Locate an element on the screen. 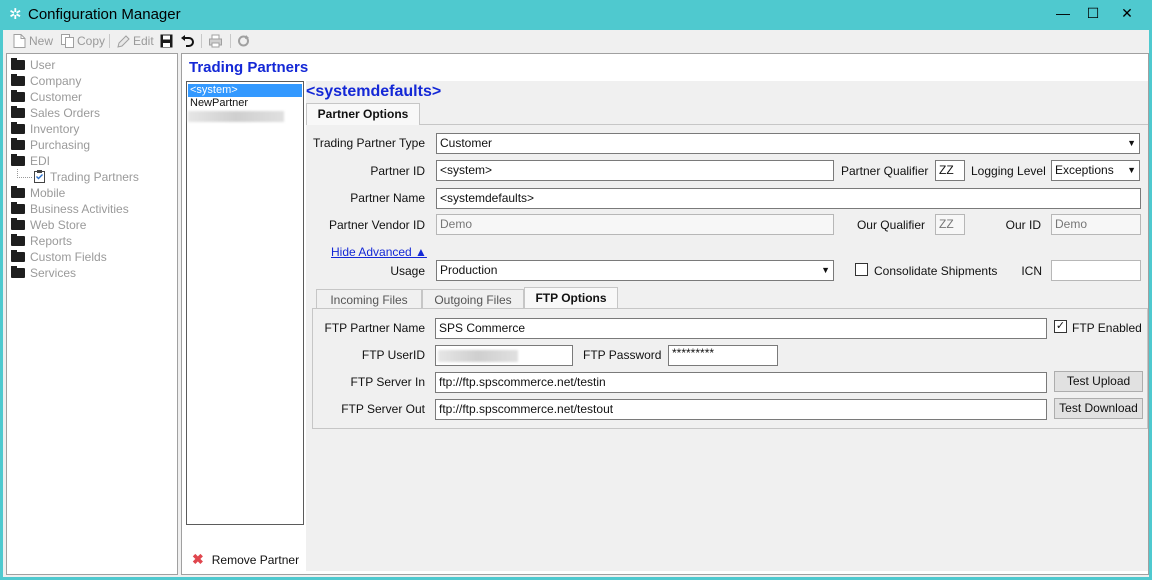  test-upload-button: Test Upload is located at coordinates (1098, 381).